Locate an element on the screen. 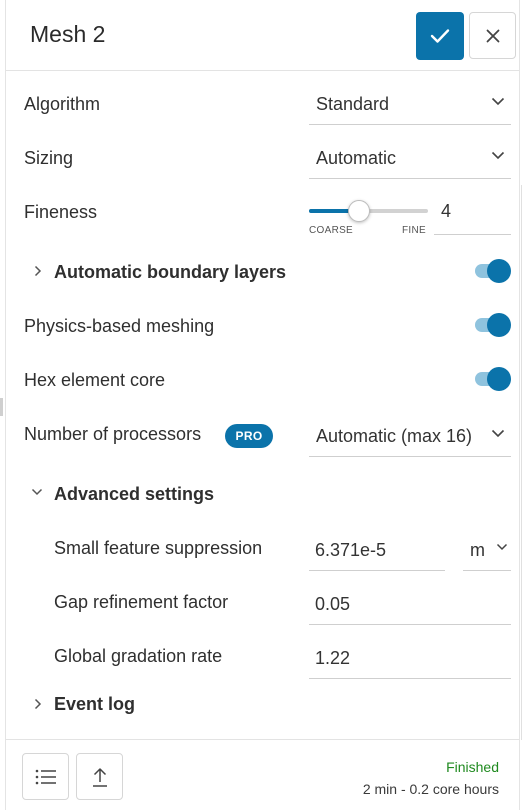  upload-button is located at coordinates (99, 776).